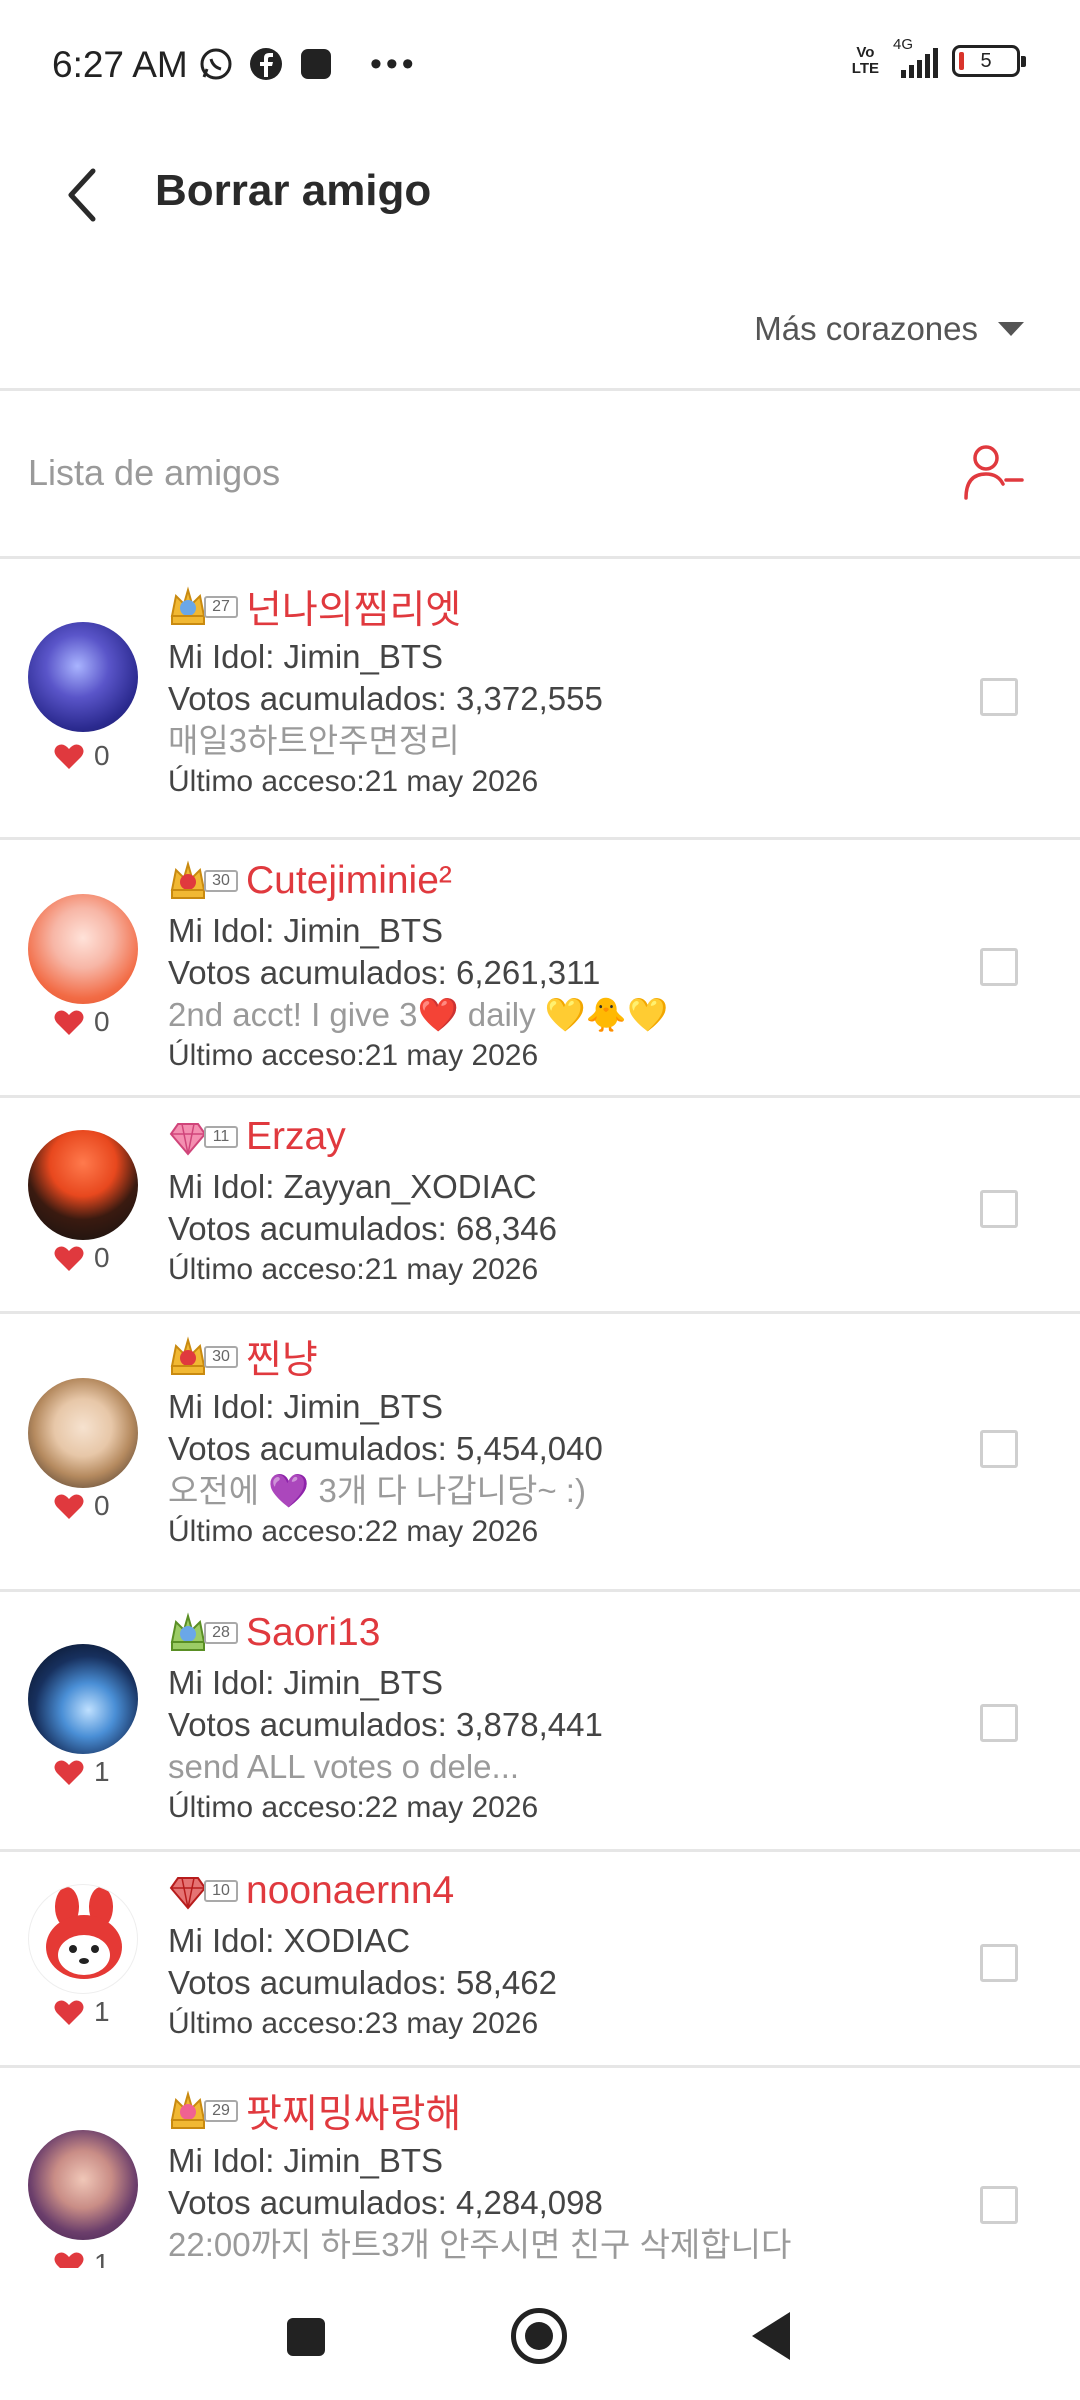 Image resolution: width=1080 pixels, height=2400 pixels. What do you see at coordinates (394, 64) in the screenshot?
I see `more-notifications-icon: •••` at bounding box center [394, 64].